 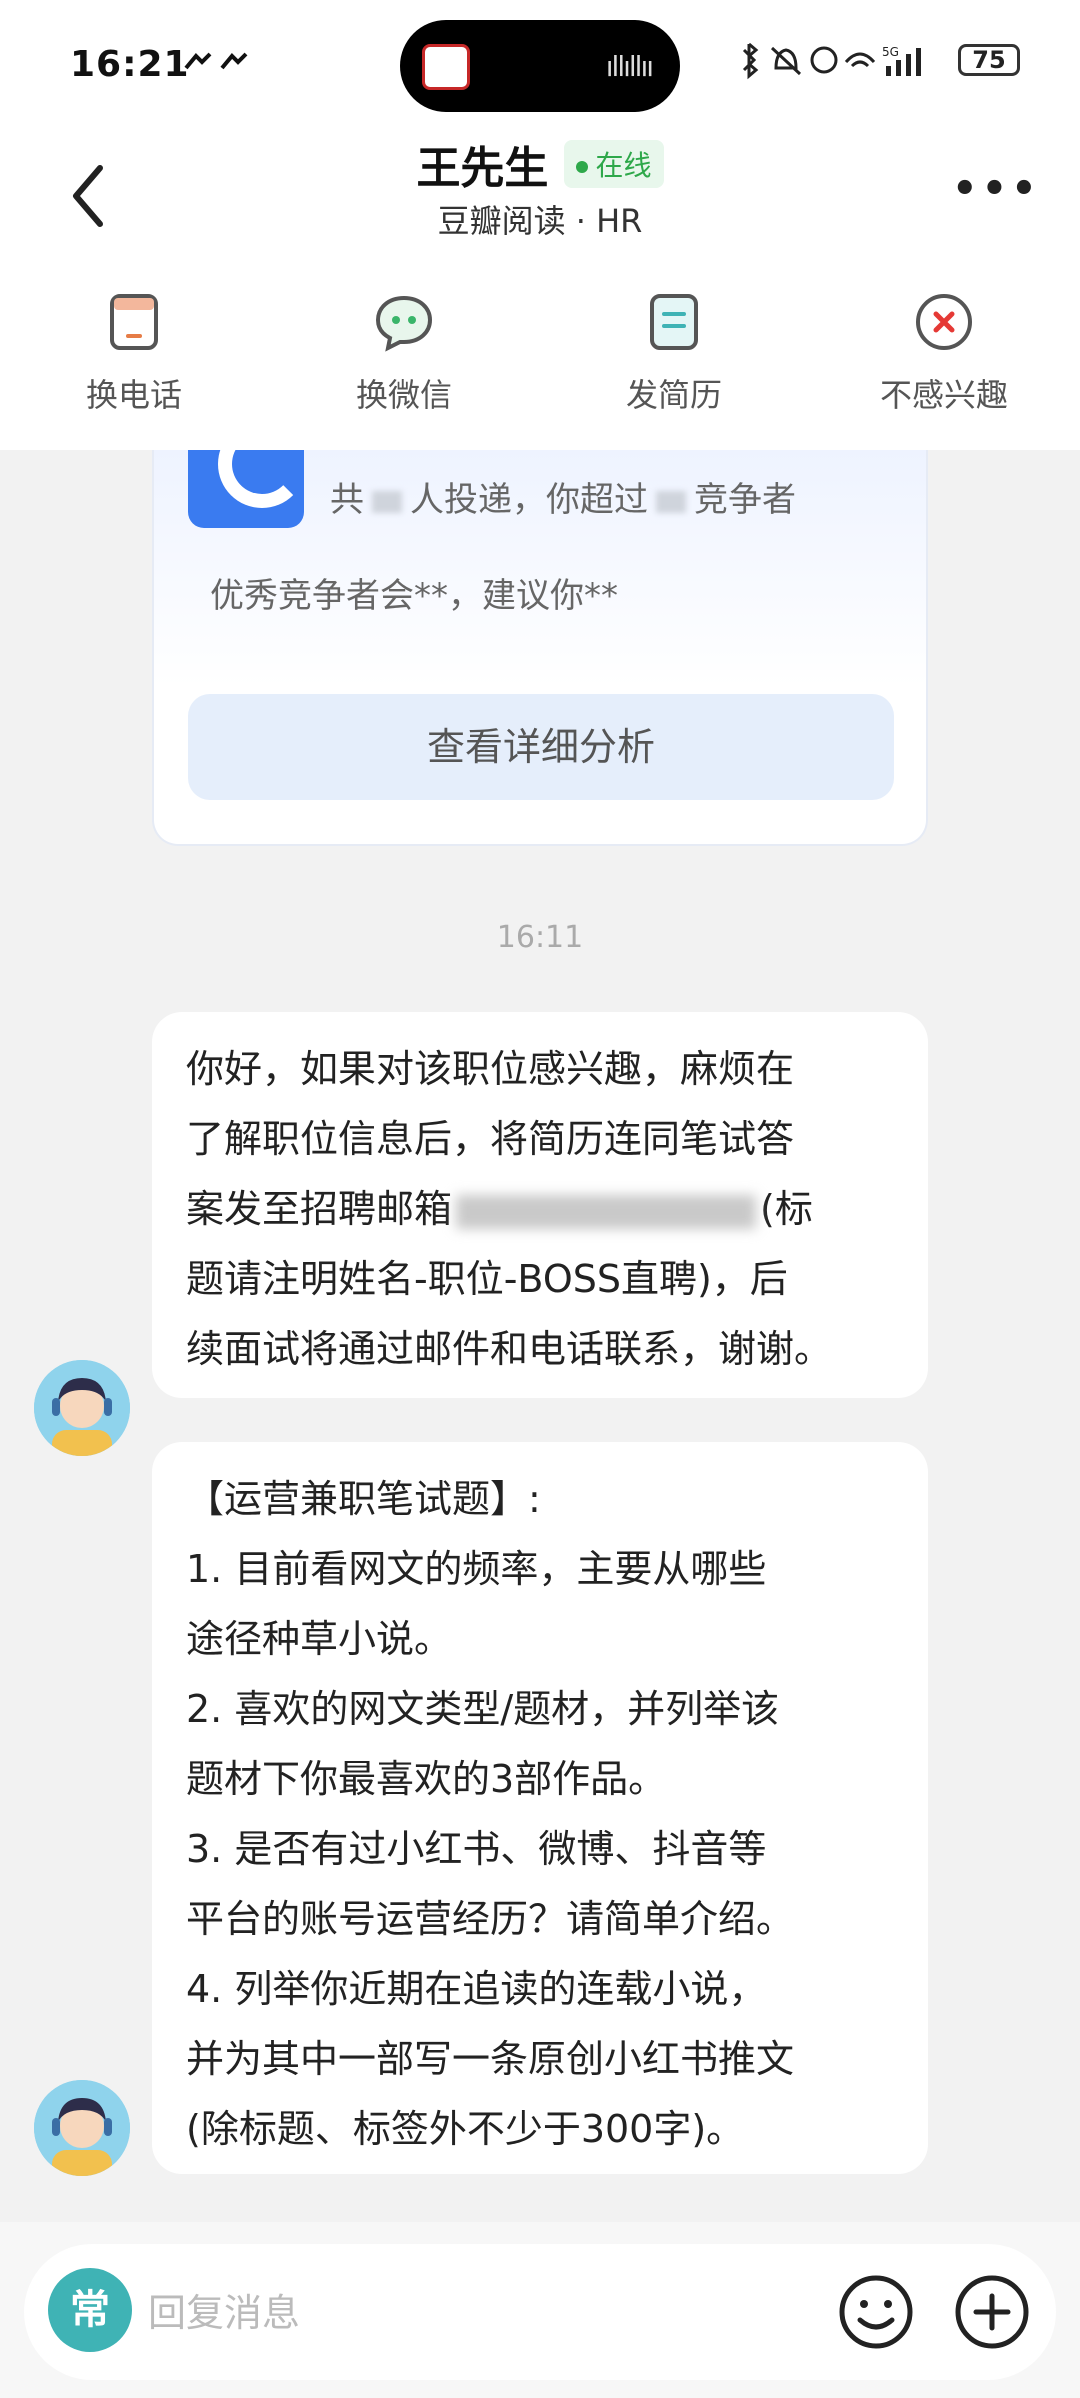 What do you see at coordinates (876, 2312) in the screenshot?
I see `emoji-icon` at bounding box center [876, 2312].